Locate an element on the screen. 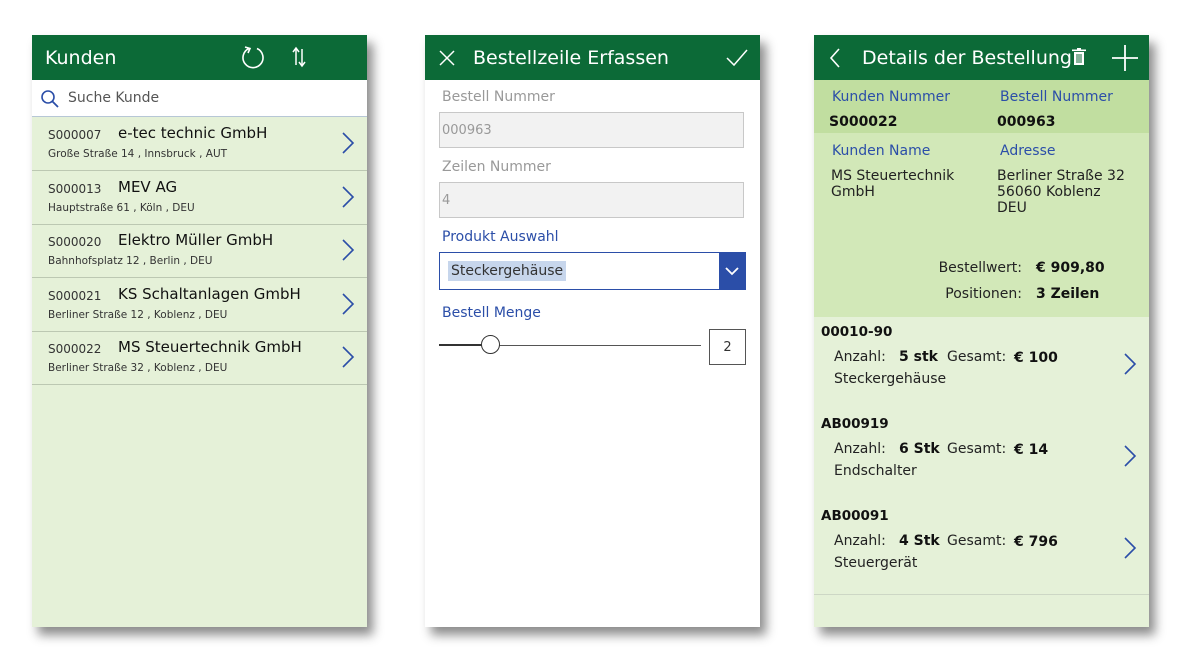 Image resolution: width=1181 pixels, height=661 pixels. sort-icon is located at coordinates (299, 57).